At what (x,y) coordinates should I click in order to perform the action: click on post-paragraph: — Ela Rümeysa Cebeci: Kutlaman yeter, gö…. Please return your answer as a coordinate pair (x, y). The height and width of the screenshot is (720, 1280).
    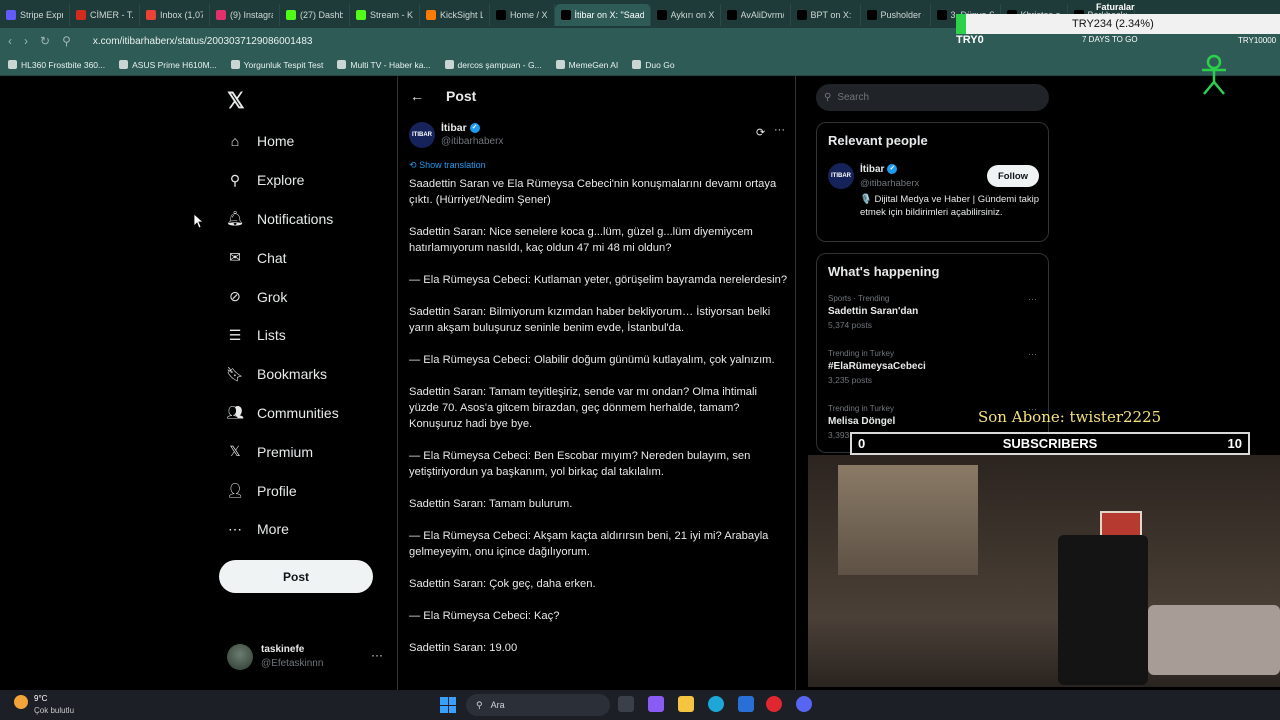
    Looking at the image, I should click on (598, 280).